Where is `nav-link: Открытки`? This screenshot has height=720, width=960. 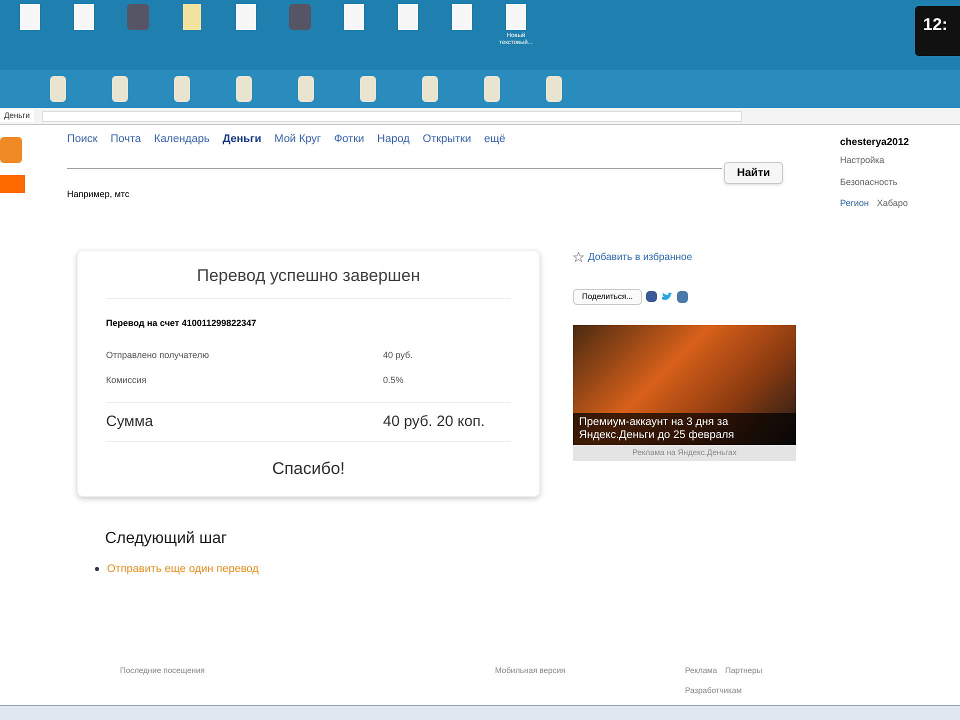
nav-link: Открытки is located at coordinates (447, 139).